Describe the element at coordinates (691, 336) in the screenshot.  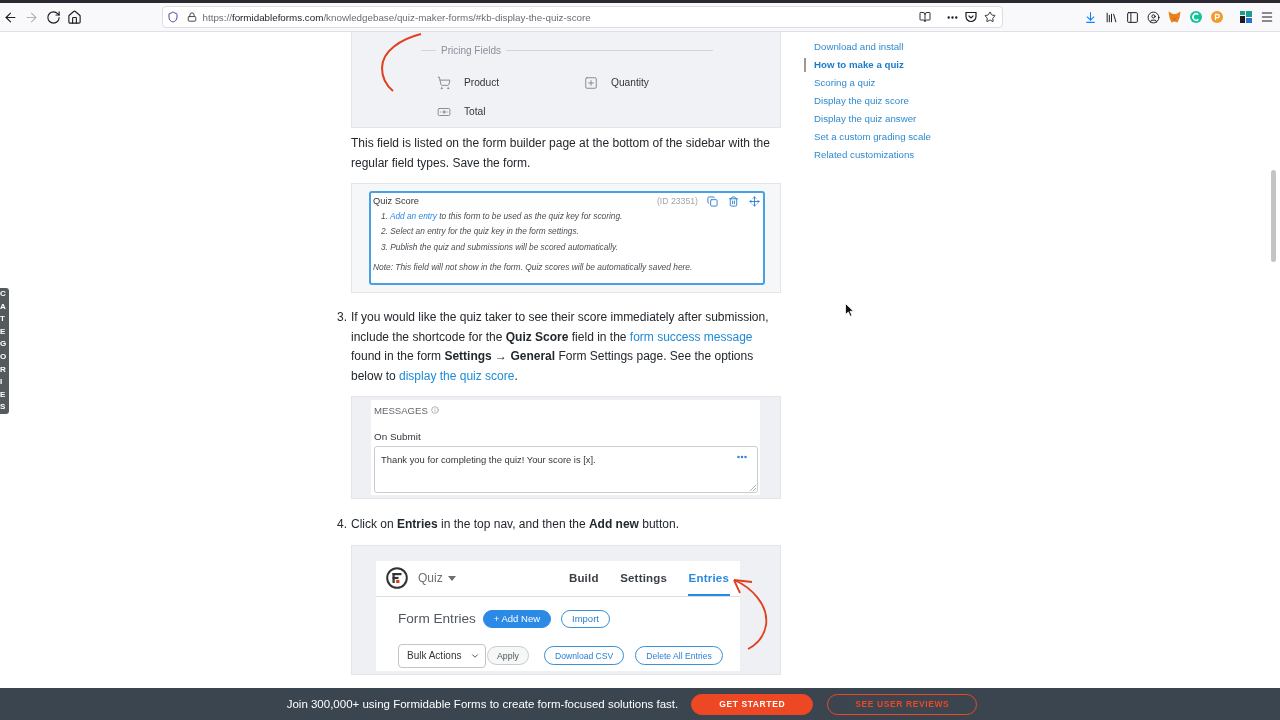
I see `link: form success message` at that location.